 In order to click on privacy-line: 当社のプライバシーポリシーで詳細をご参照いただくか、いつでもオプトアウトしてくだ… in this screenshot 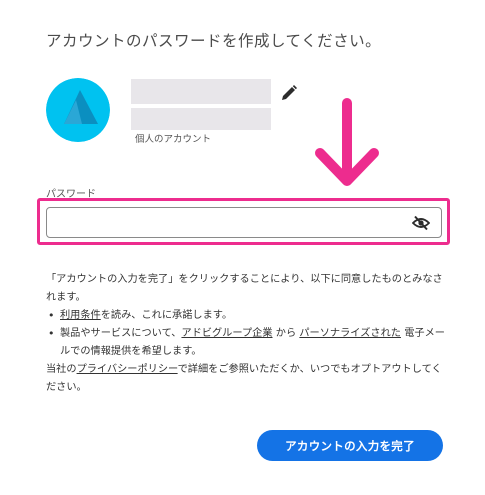, I will do `click(246, 379)`.